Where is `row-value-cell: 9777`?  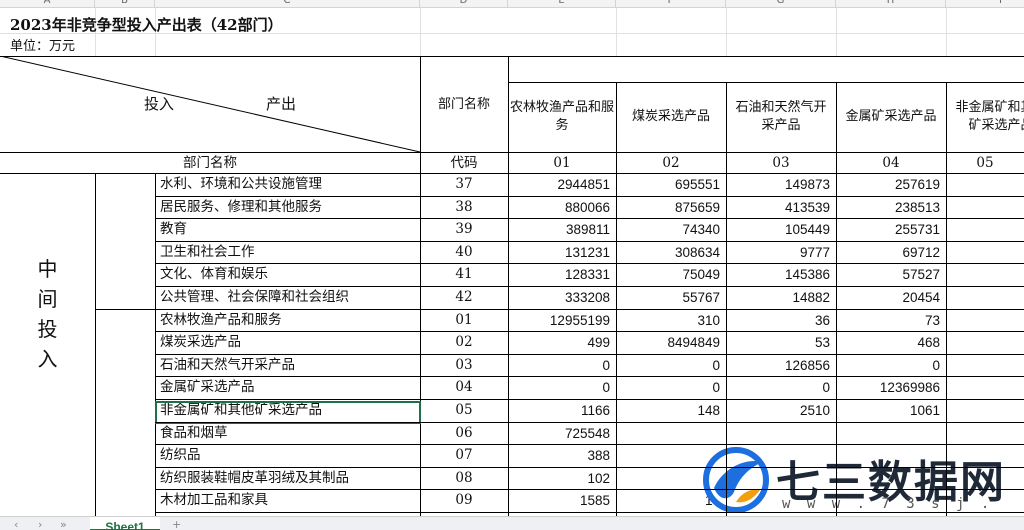
row-value-cell: 9777 is located at coordinates (778, 253).